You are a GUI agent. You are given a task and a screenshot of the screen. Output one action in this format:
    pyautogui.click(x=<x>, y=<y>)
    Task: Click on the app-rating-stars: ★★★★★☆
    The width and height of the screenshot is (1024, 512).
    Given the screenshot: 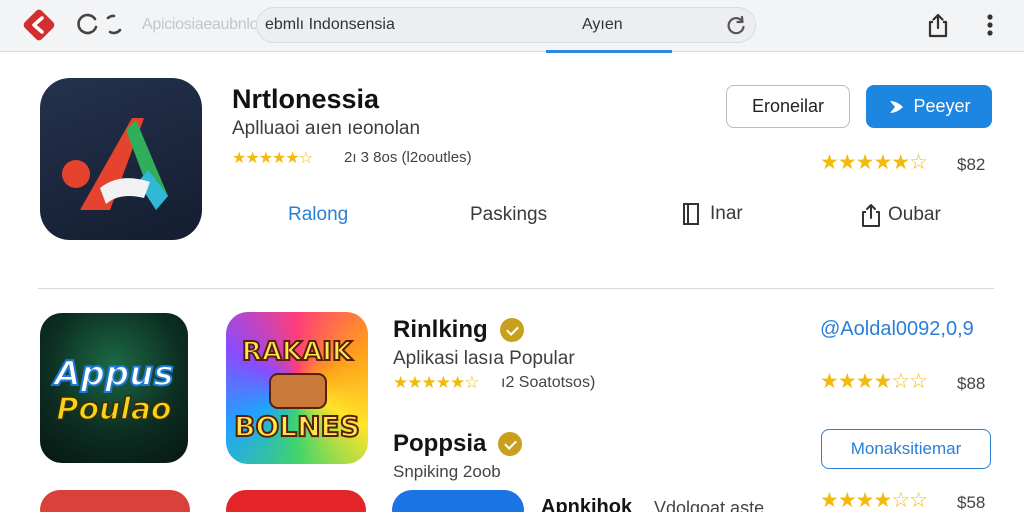 What is the action you would take?
    pyautogui.click(x=436, y=383)
    